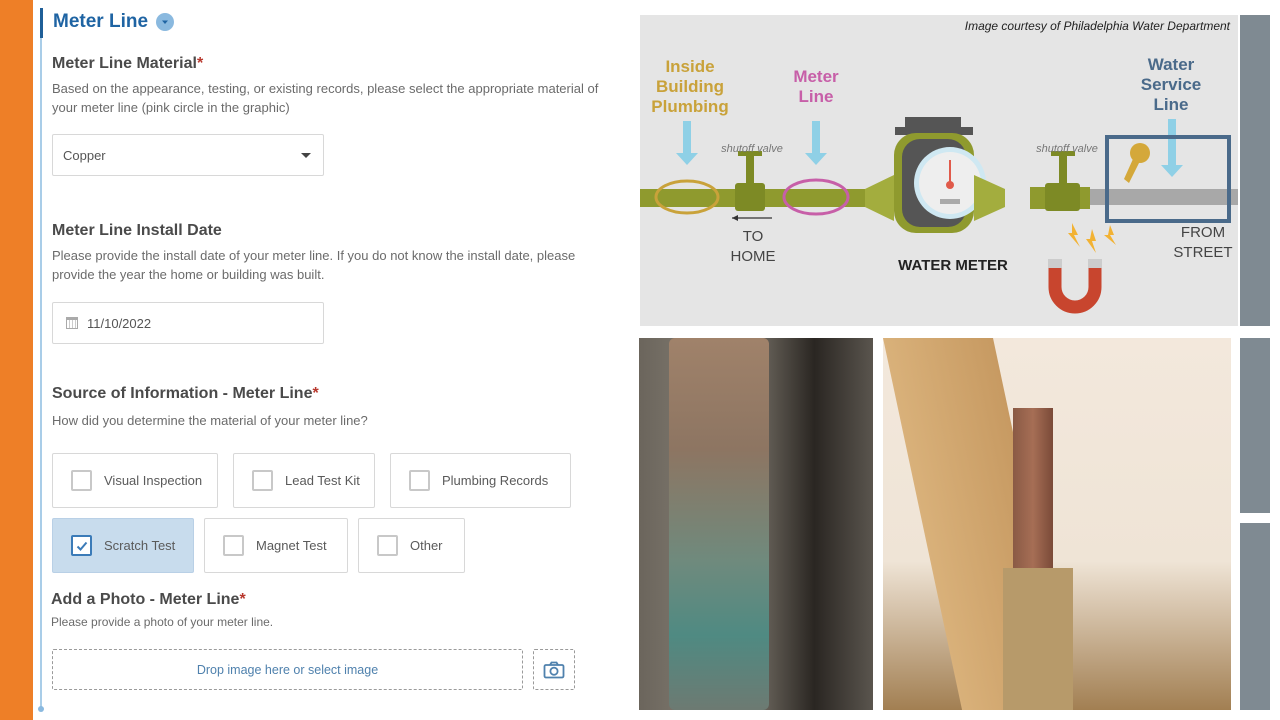  What do you see at coordinates (188, 155) in the screenshot?
I see `material-select: Copper` at bounding box center [188, 155].